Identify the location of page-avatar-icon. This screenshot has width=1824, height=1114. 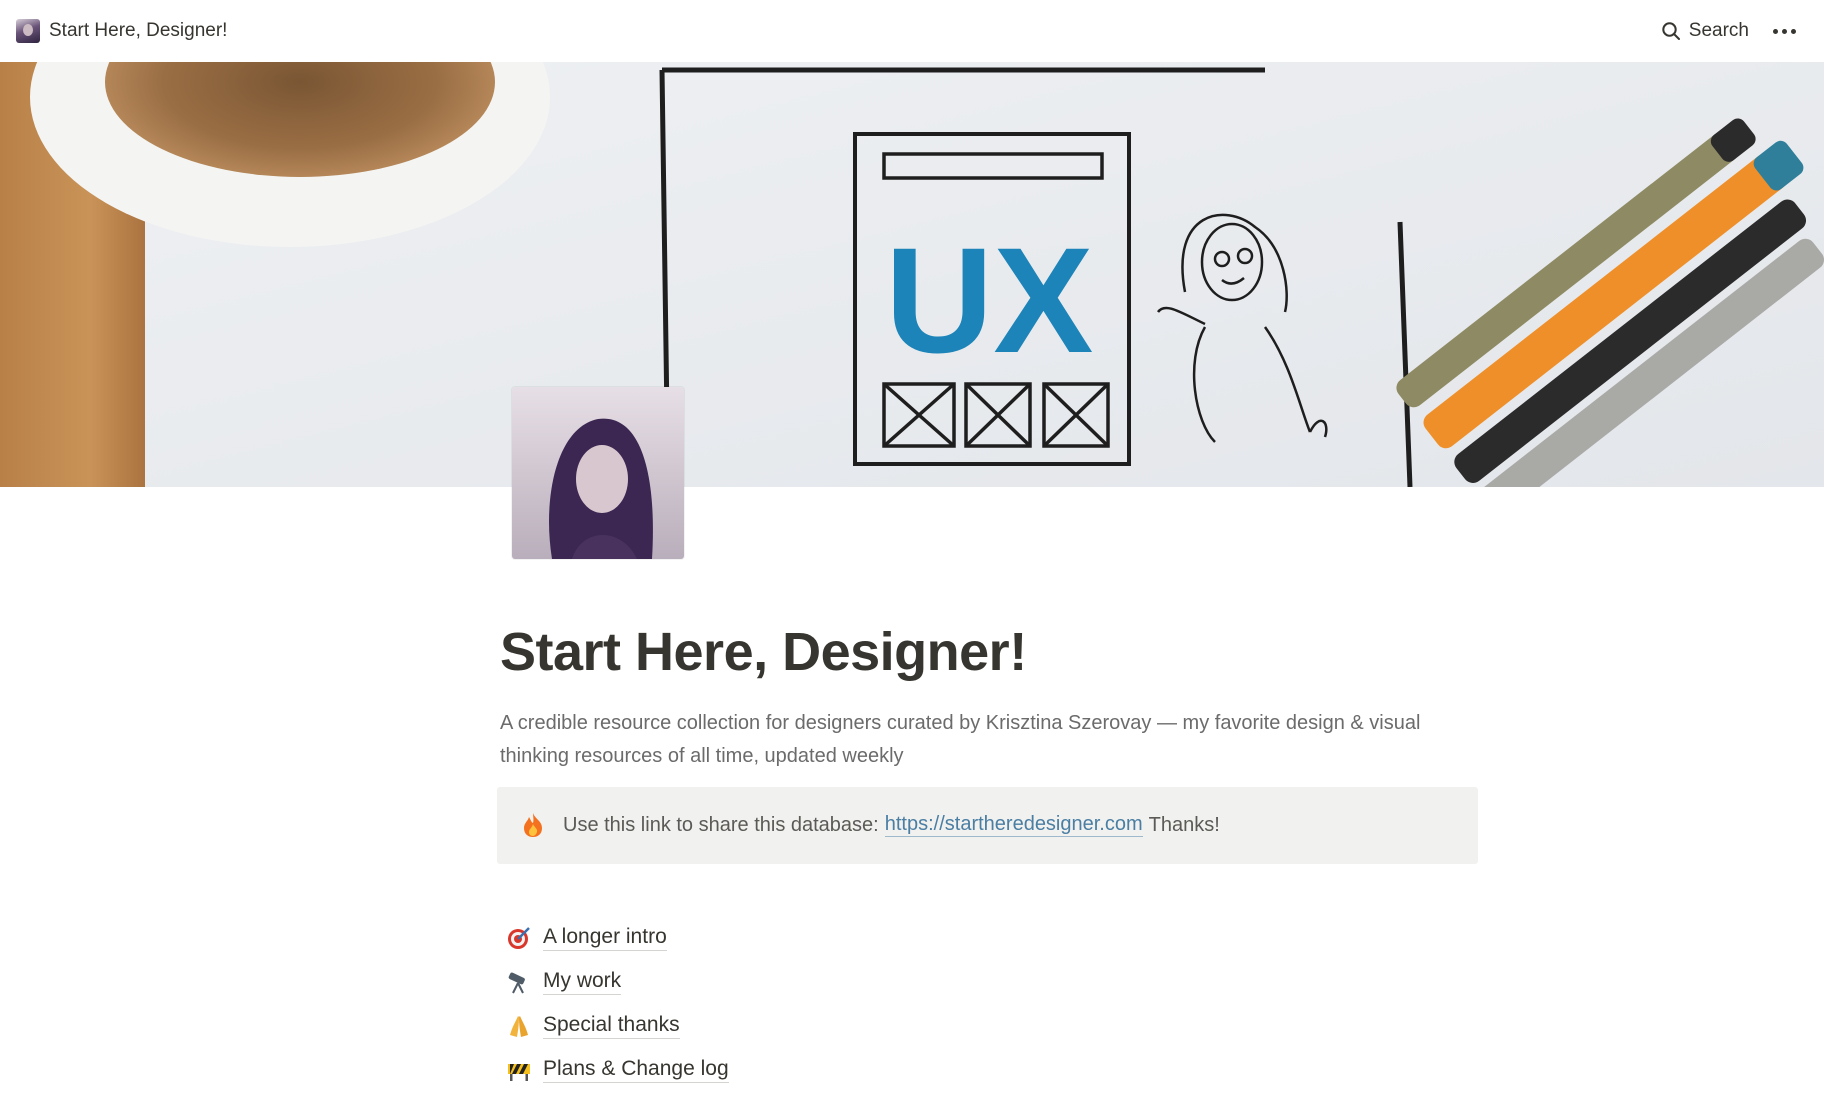
(28, 31).